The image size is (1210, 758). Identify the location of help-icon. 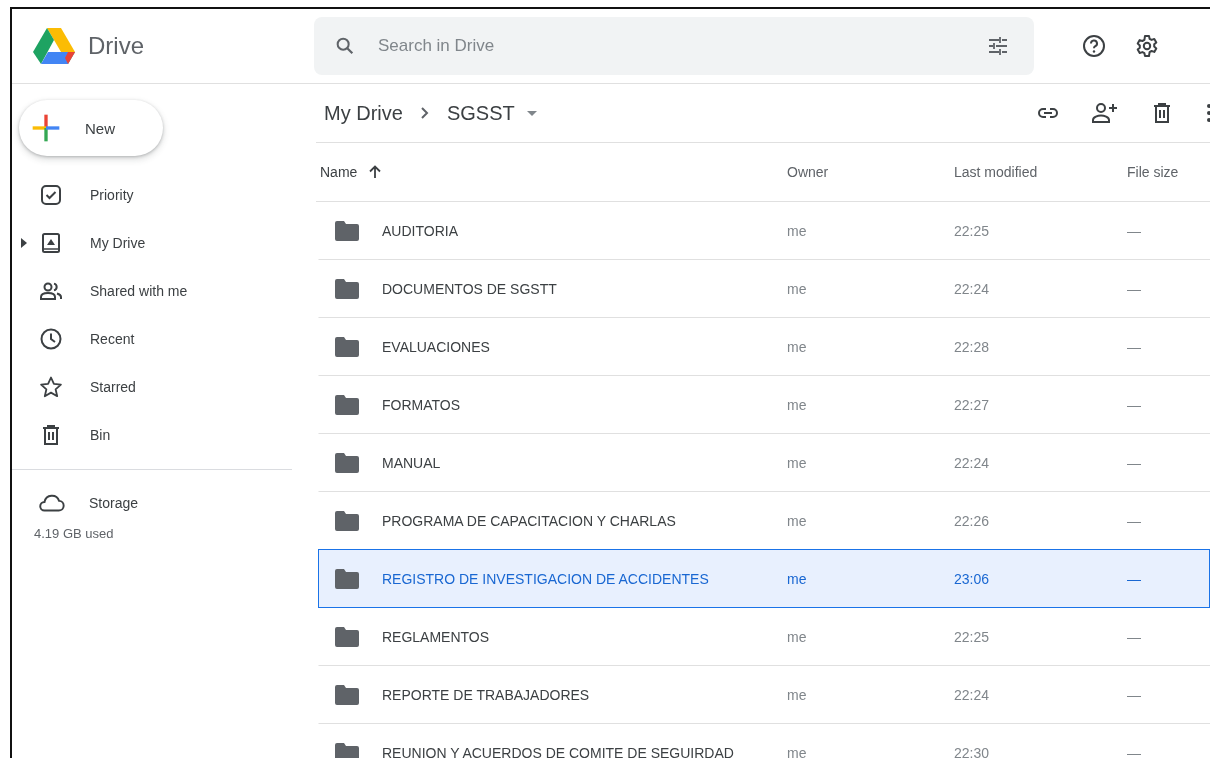
(1094, 46).